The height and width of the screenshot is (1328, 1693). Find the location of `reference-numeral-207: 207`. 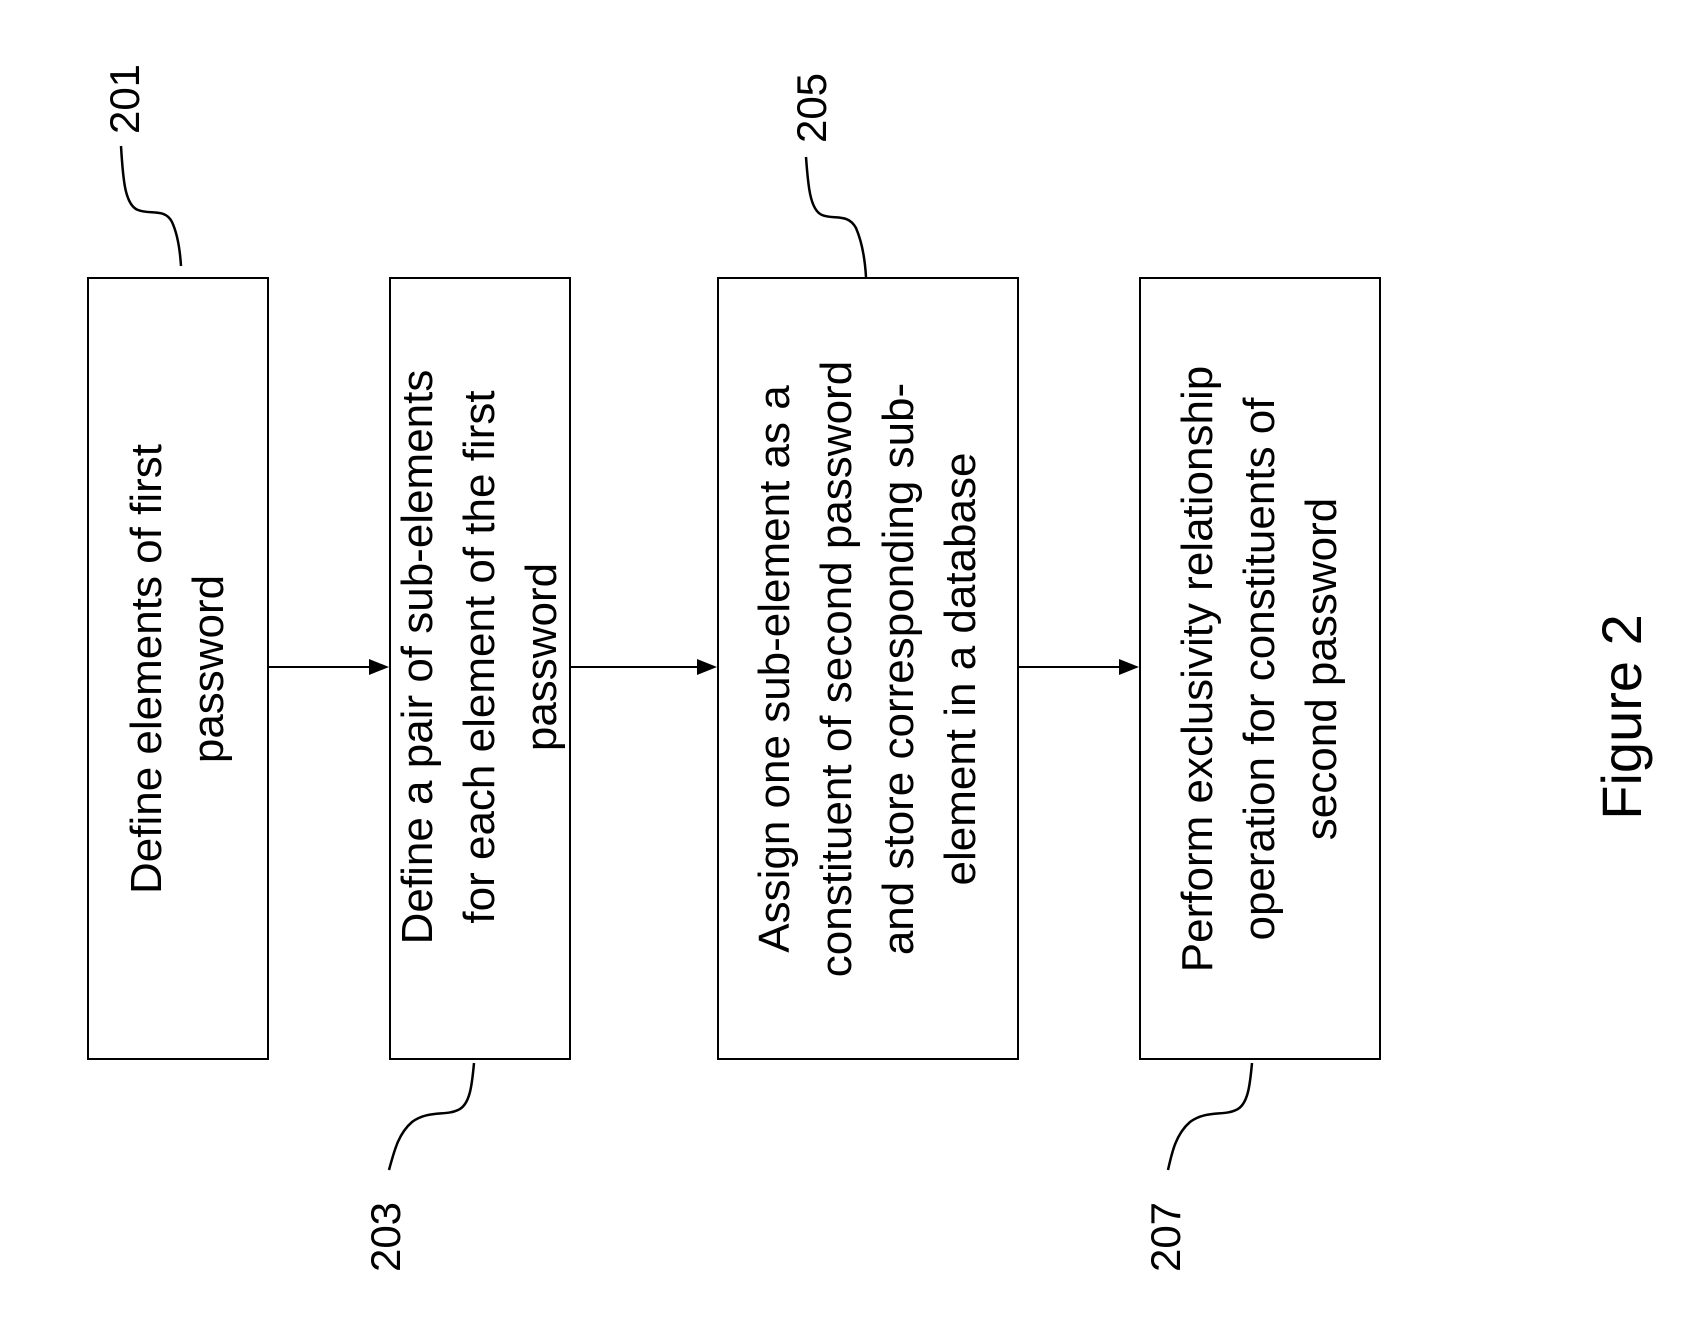

reference-numeral-207: 207 is located at coordinates (1165, 1237).